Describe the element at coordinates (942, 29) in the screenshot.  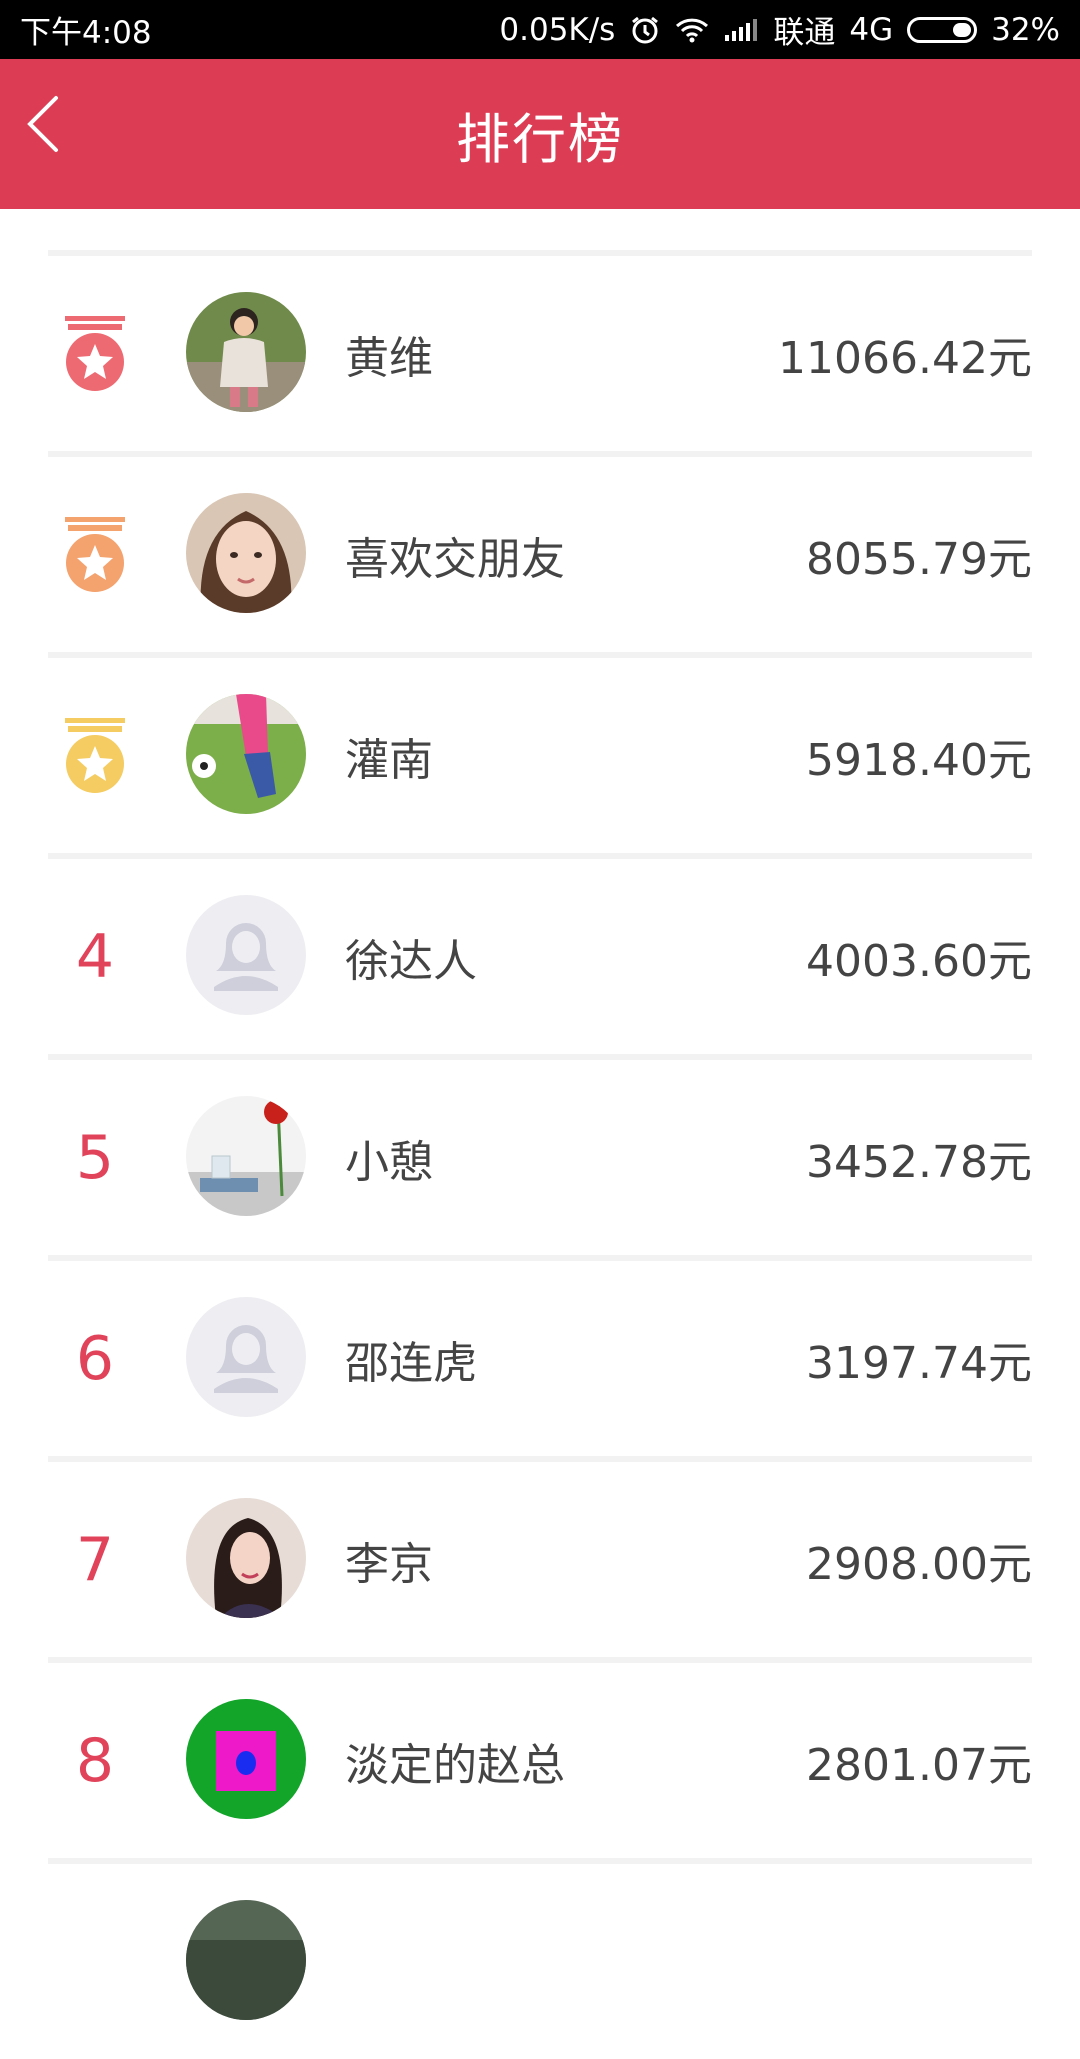
I see `battery-icon` at that location.